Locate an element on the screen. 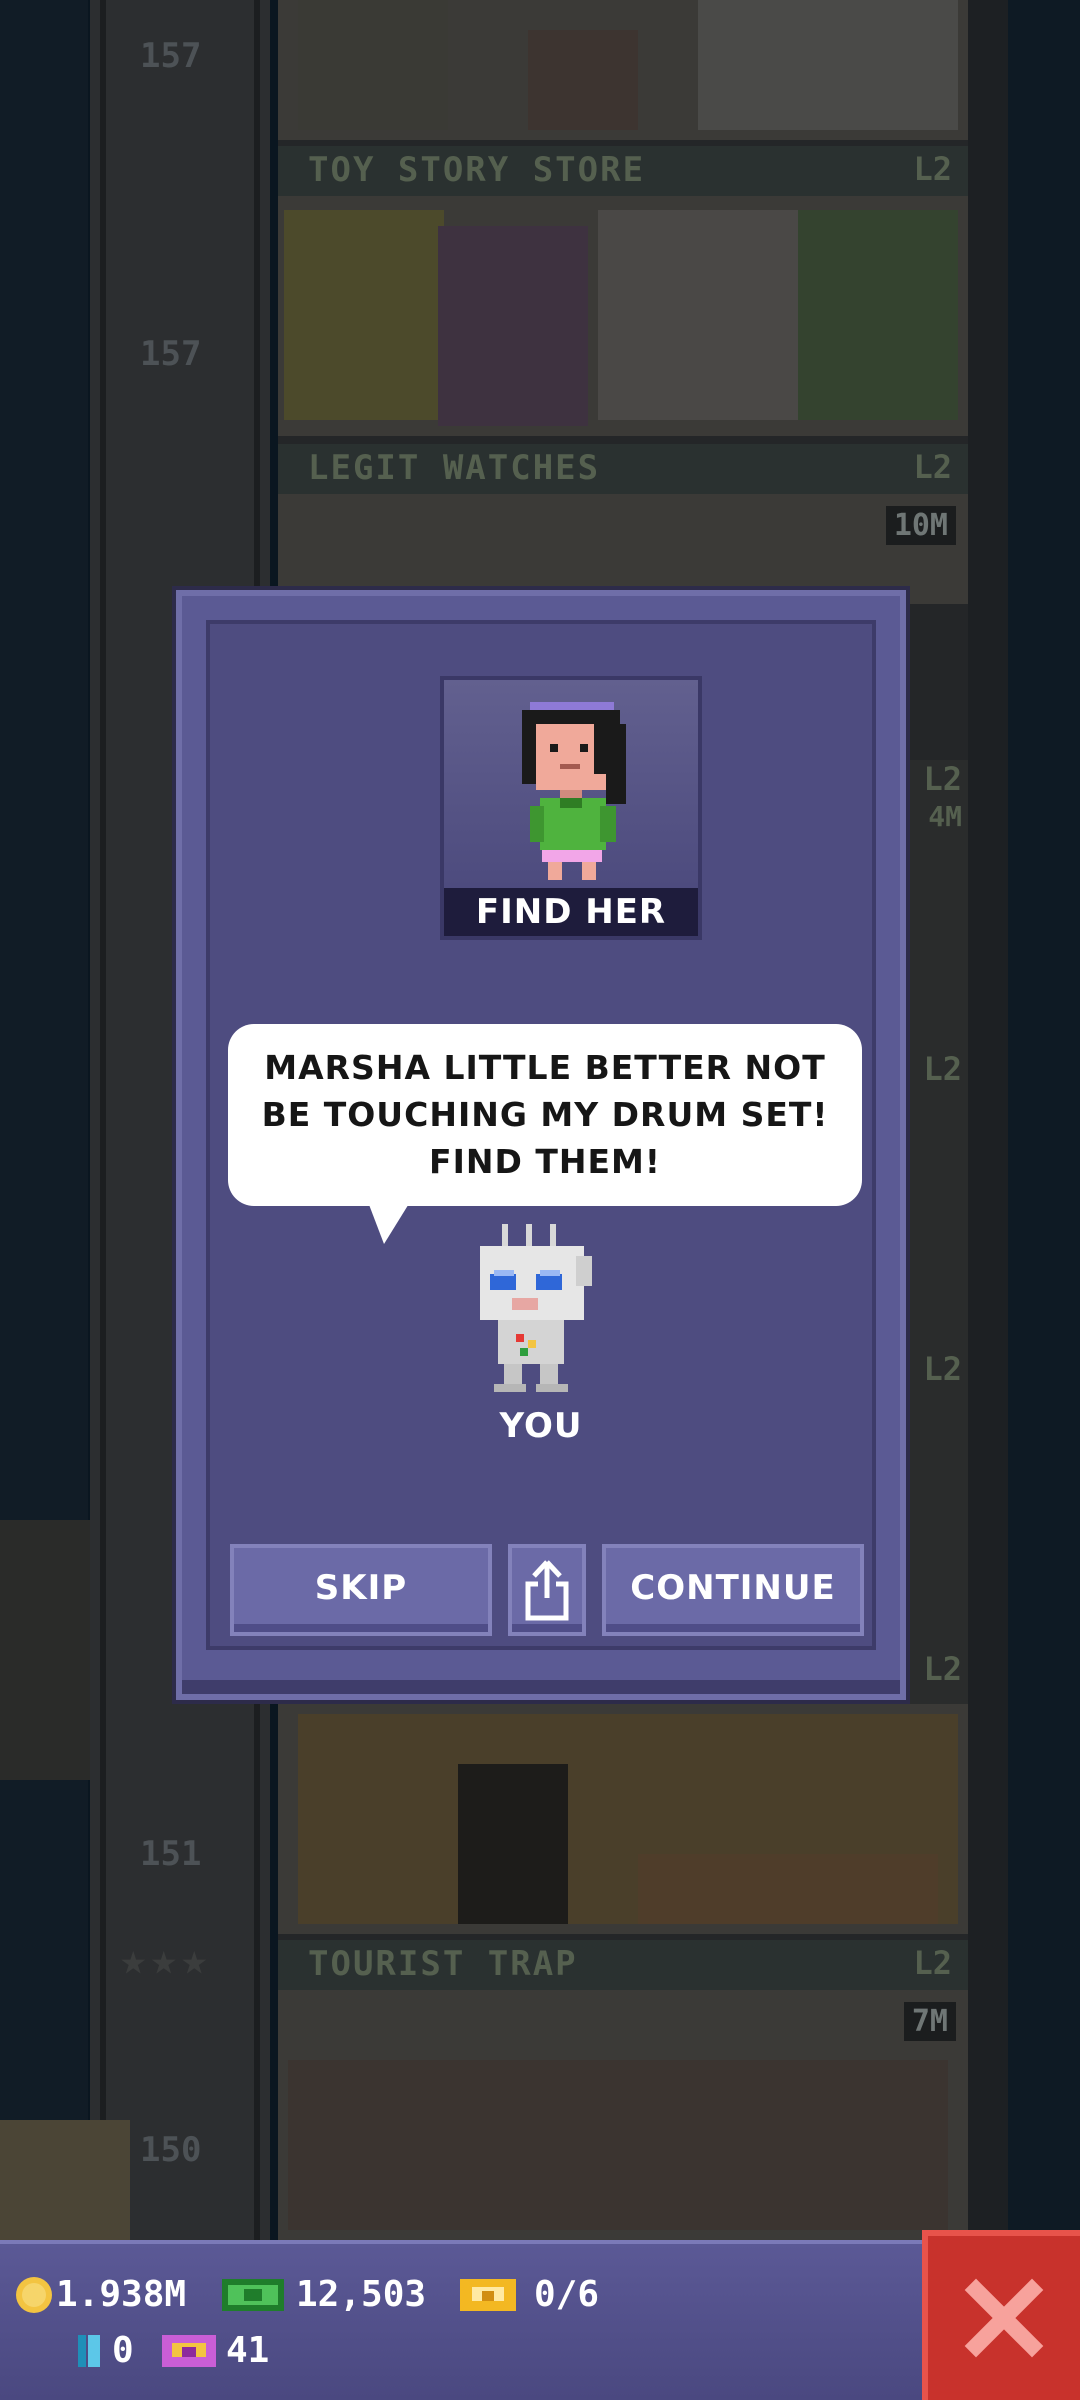 The image size is (1080, 2400). player-label: YOU is located at coordinates (541, 1426).